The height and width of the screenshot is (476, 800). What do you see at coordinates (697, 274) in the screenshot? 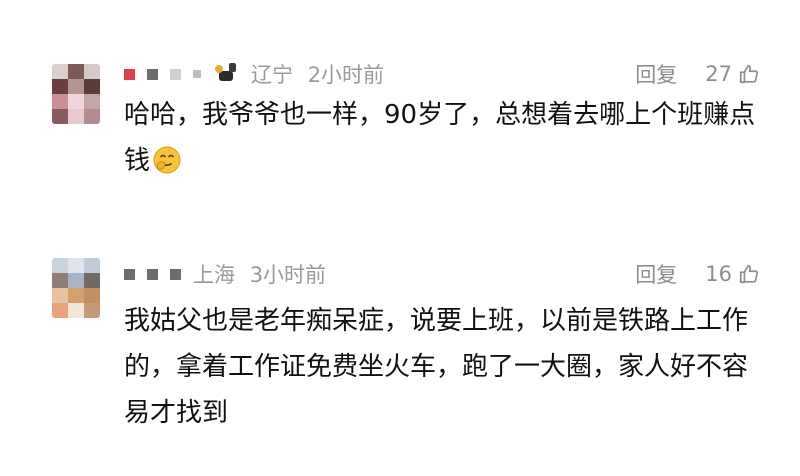
I see `comment-actions: 回复 16` at bounding box center [697, 274].